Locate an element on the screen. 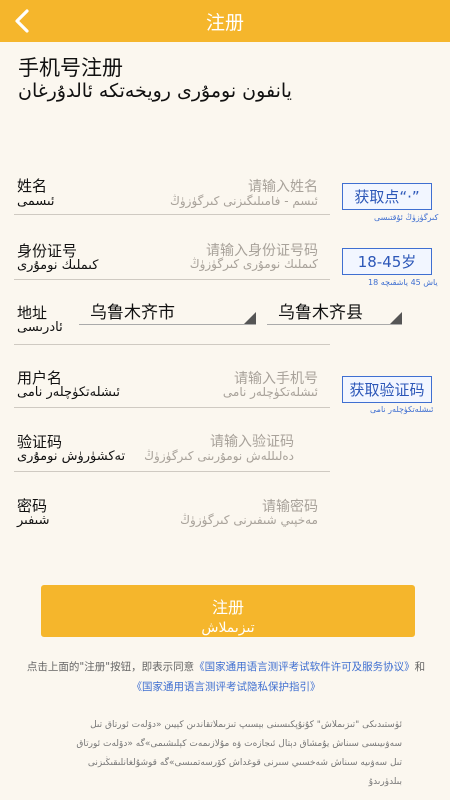 The width and height of the screenshot is (450, 800). name-underline is located at coordinates (172, 214).